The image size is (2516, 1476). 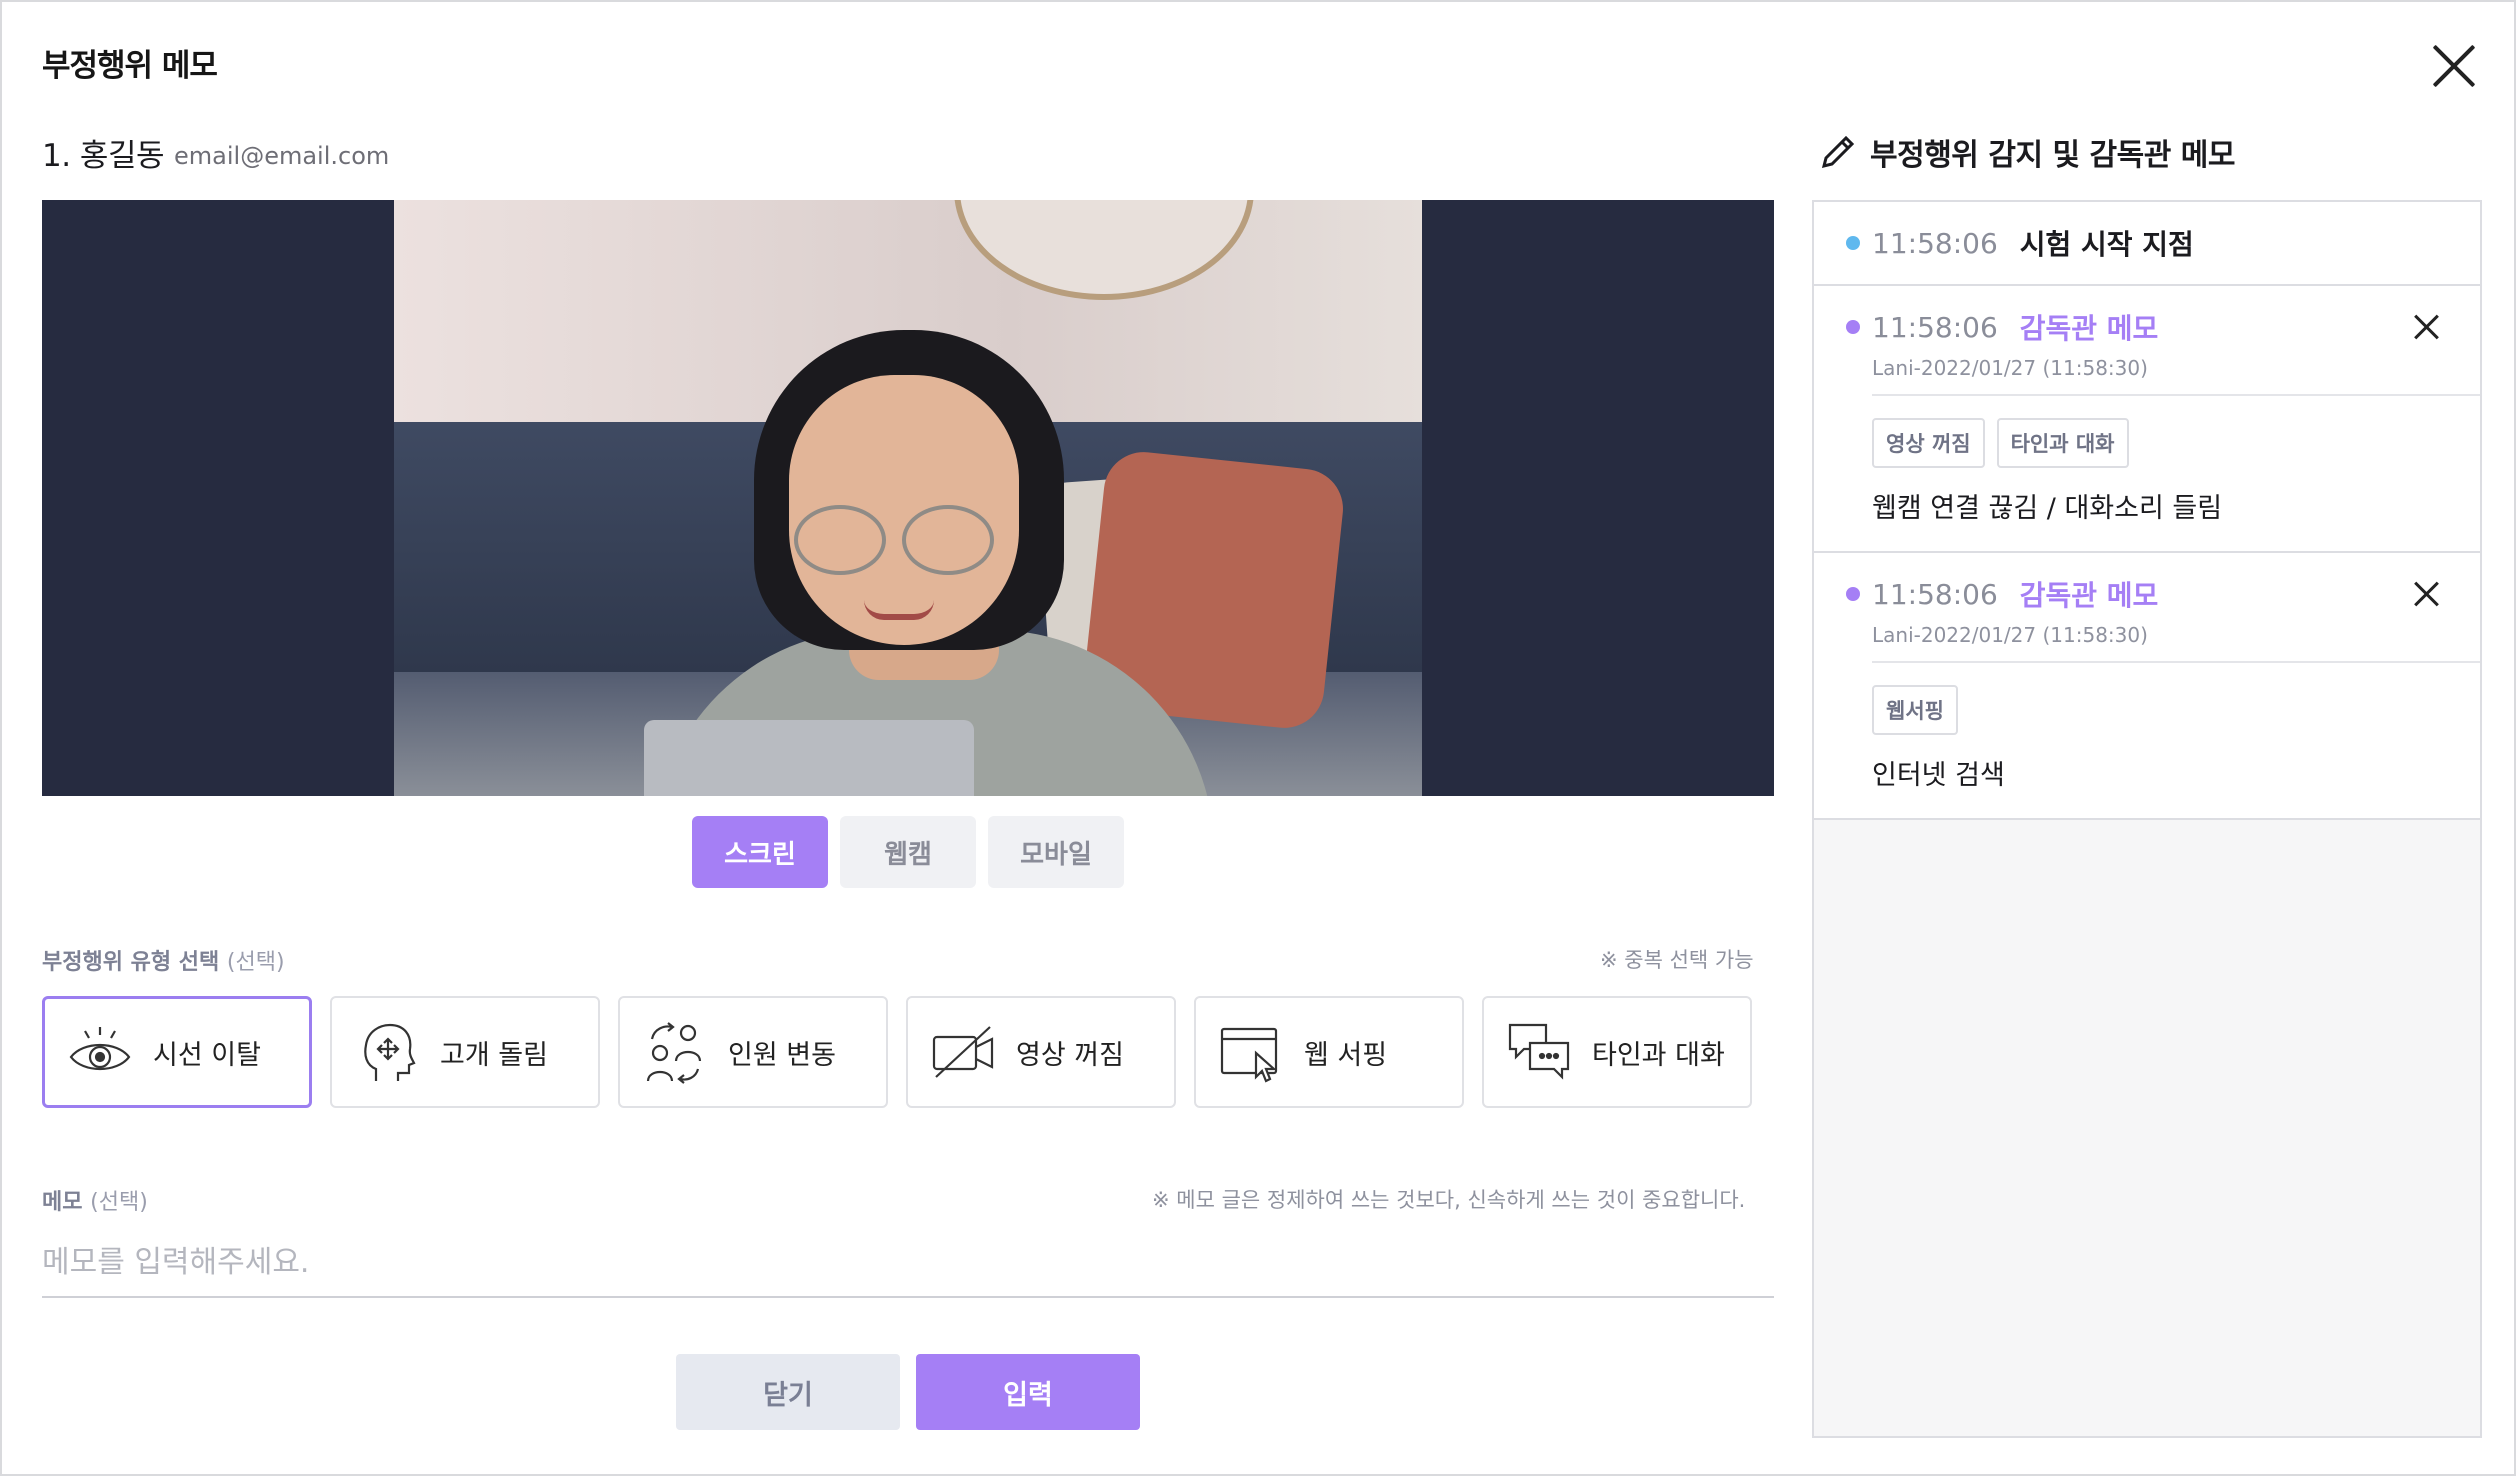 What do you see at coordinates (119, 1202) in the screenshot?
I see `memo-optional: (선택)` at bounding box center [119, 1202].